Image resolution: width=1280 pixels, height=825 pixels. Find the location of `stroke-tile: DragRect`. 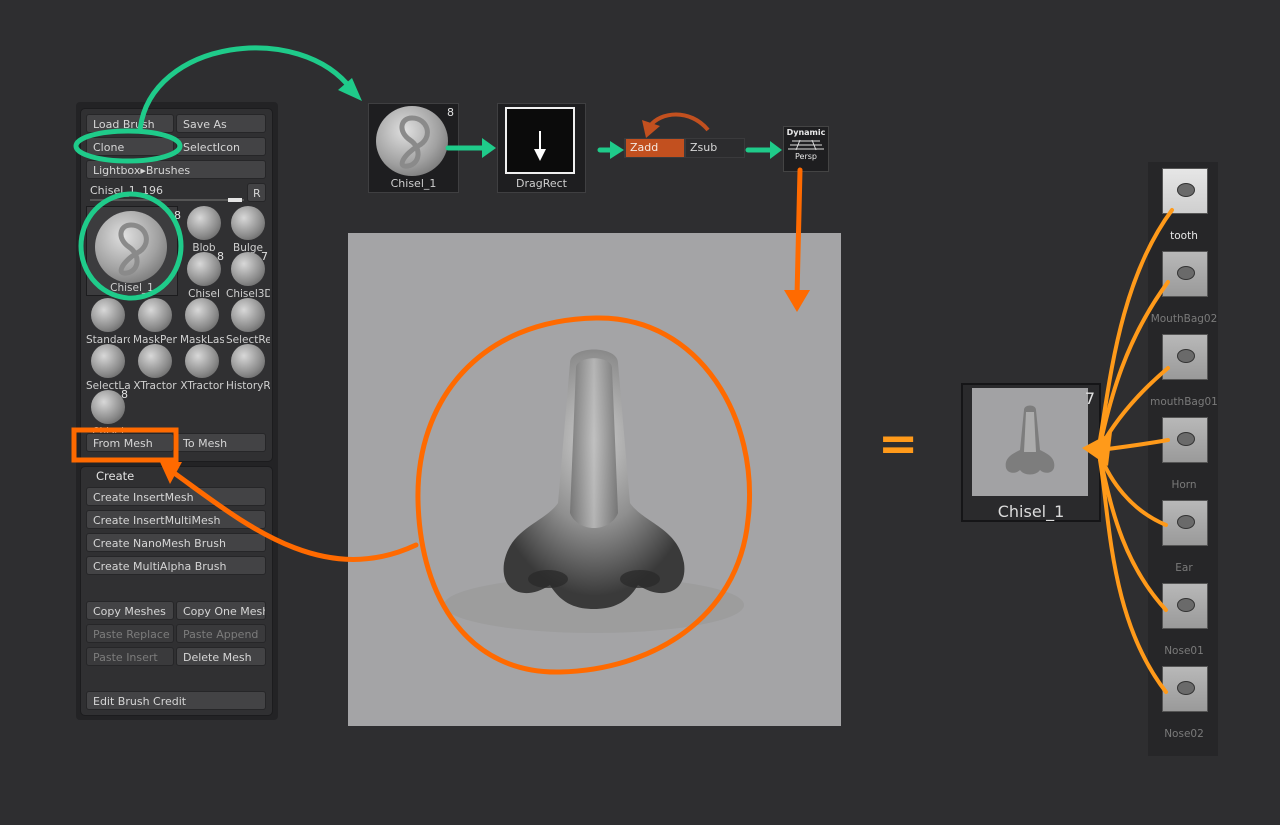

stroke-tile: DragRect is located at coordinates (541, 148).